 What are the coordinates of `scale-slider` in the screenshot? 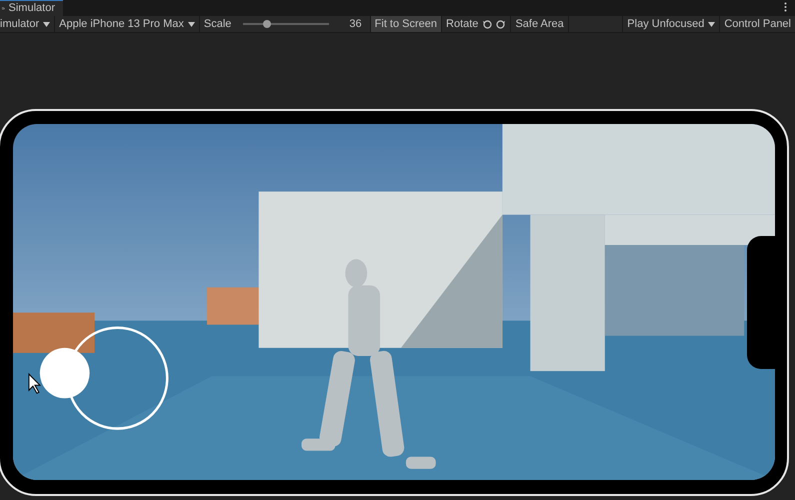 It's located at (286, 24).